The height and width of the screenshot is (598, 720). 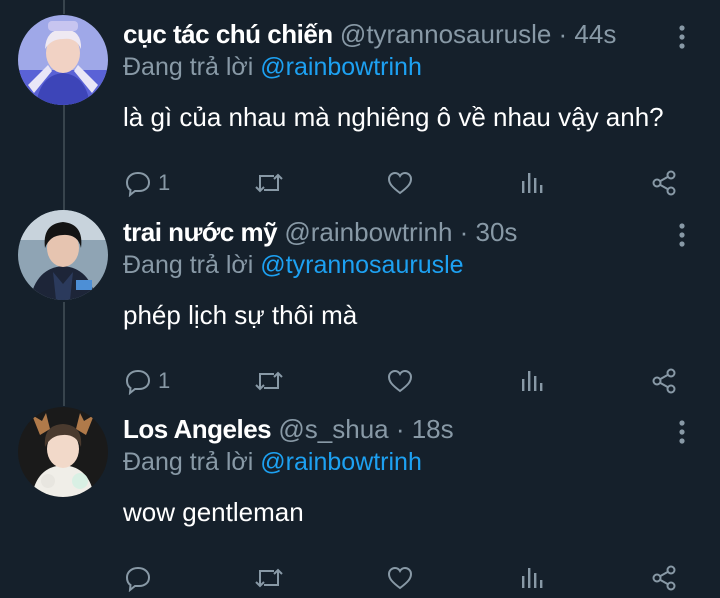 What do you see at coordinates (368, 232) in the screenshot?
I see `handle: @rainbowtrinh` at bounding box center [368, 232].